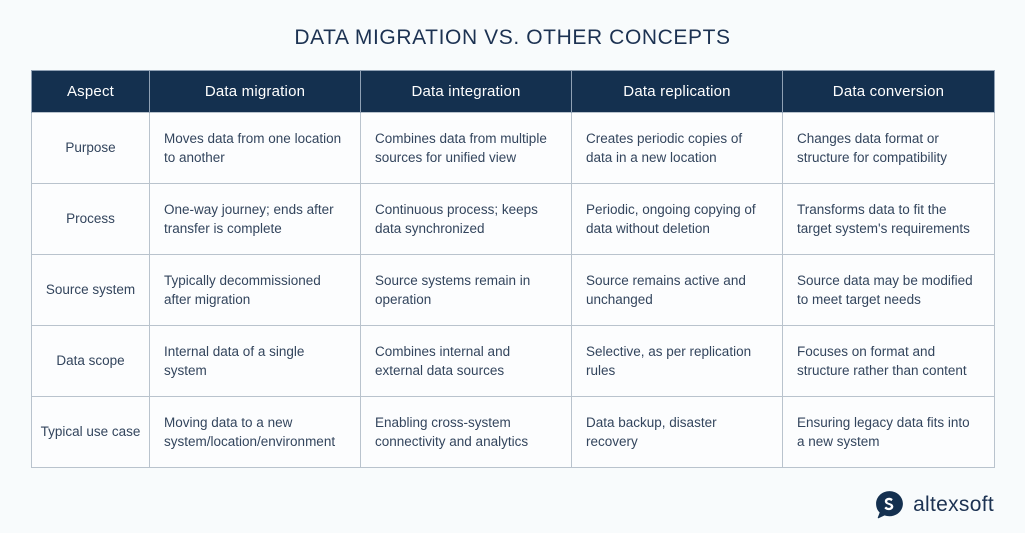  What do you see at coordinates (466, 290) in the screenshot?
I see `cell-source-system-data-integration: Source systems remain in operation` at bounding box center [466, 290].